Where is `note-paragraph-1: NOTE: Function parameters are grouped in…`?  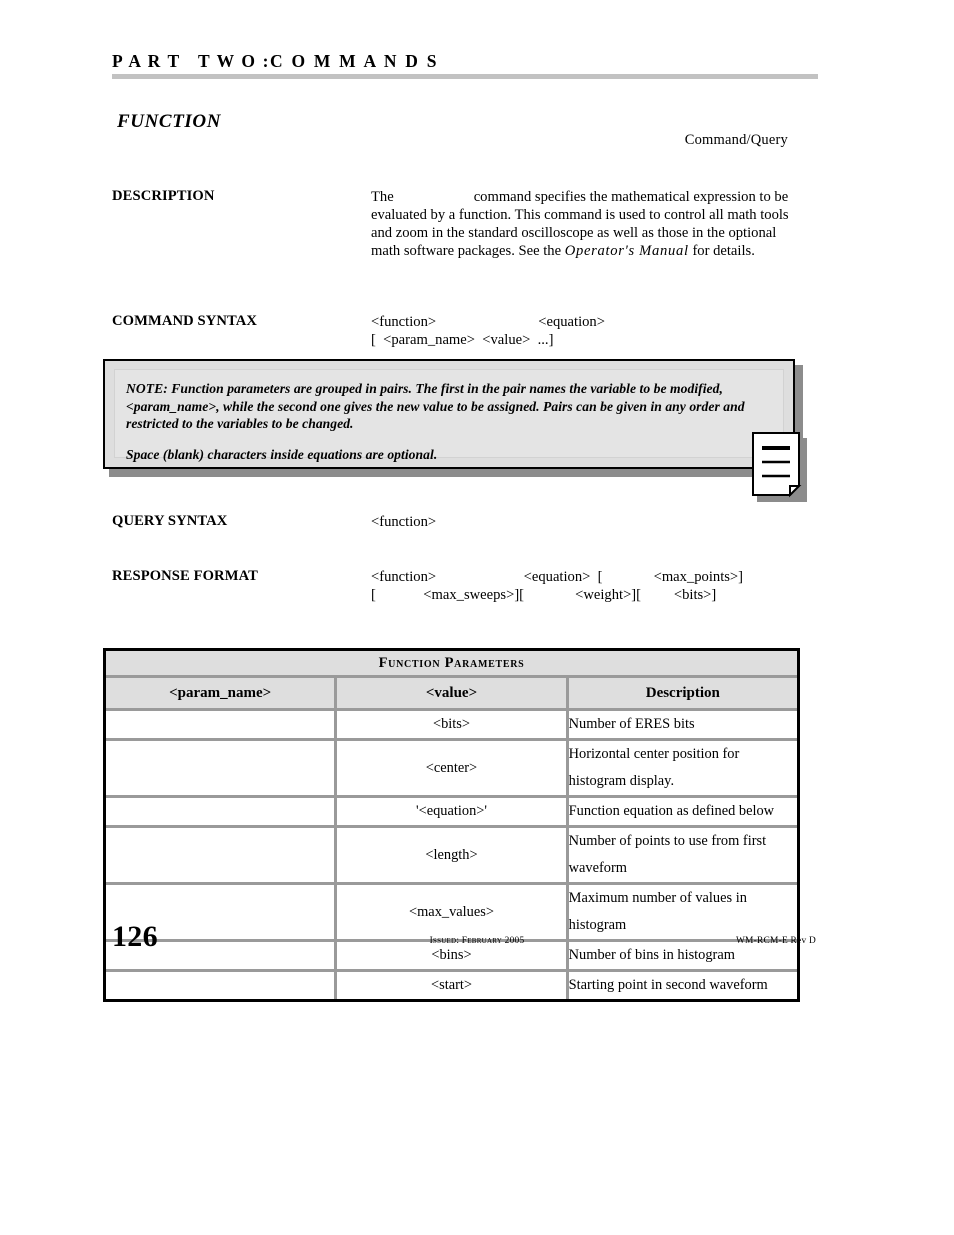 note-paragraph-1: NOTE: Function parameters are grouped in… is located at coordinates (435, 406).